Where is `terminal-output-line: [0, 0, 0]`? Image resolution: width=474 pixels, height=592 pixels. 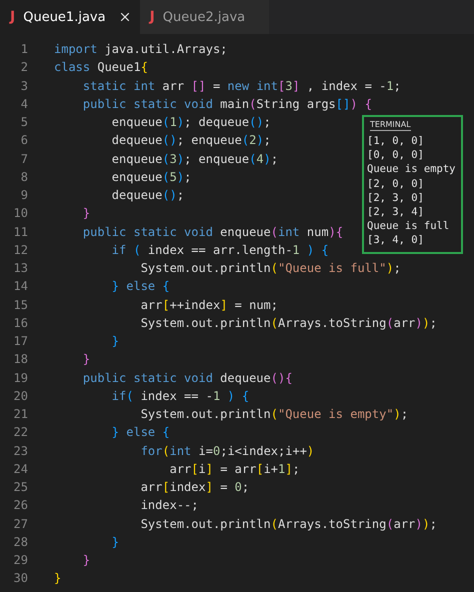
terminal-output-line: [0, 0, 0] is located at coordinates (396, 155).